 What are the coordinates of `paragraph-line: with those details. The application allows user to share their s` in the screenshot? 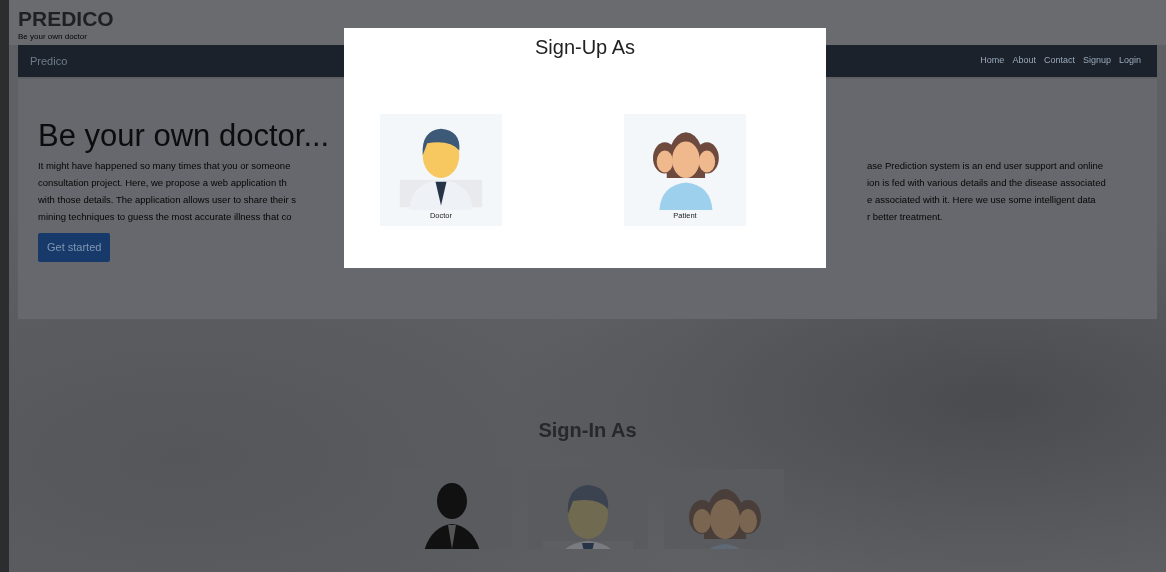 It's located at (167, 200).